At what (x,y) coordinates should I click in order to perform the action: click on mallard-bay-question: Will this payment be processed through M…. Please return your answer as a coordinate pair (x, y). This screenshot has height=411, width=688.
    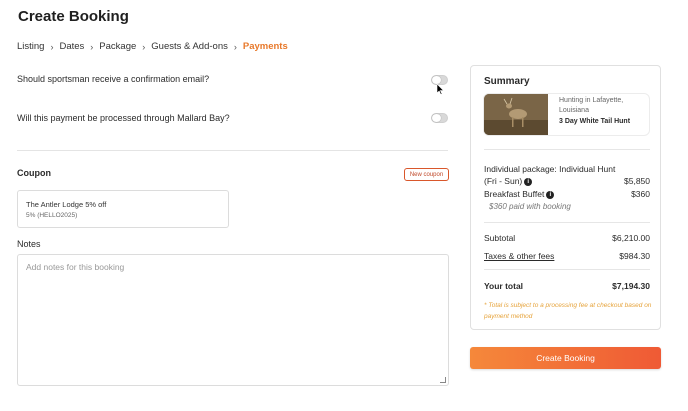
    Looking at the image, I should click on (123, 118).